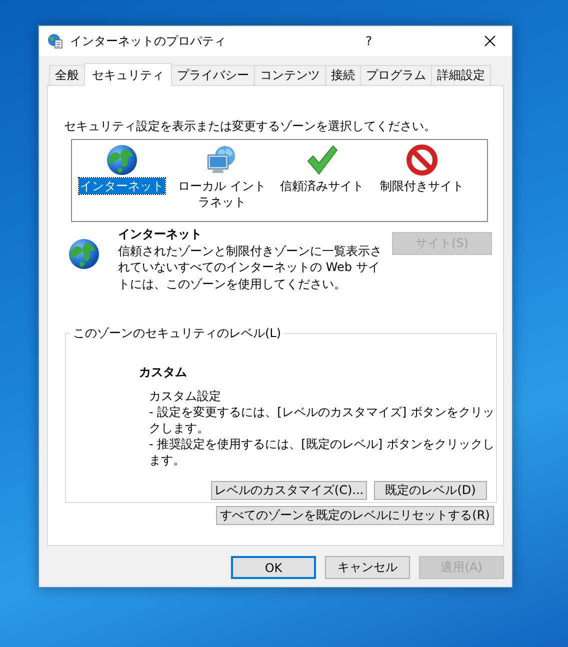 Image resolution: width=568 pixels, height=647 pixels. What do you see at coordinates (122, 160) in the screenshot?
I see `globe-icon` at bounding box center [122, 160].